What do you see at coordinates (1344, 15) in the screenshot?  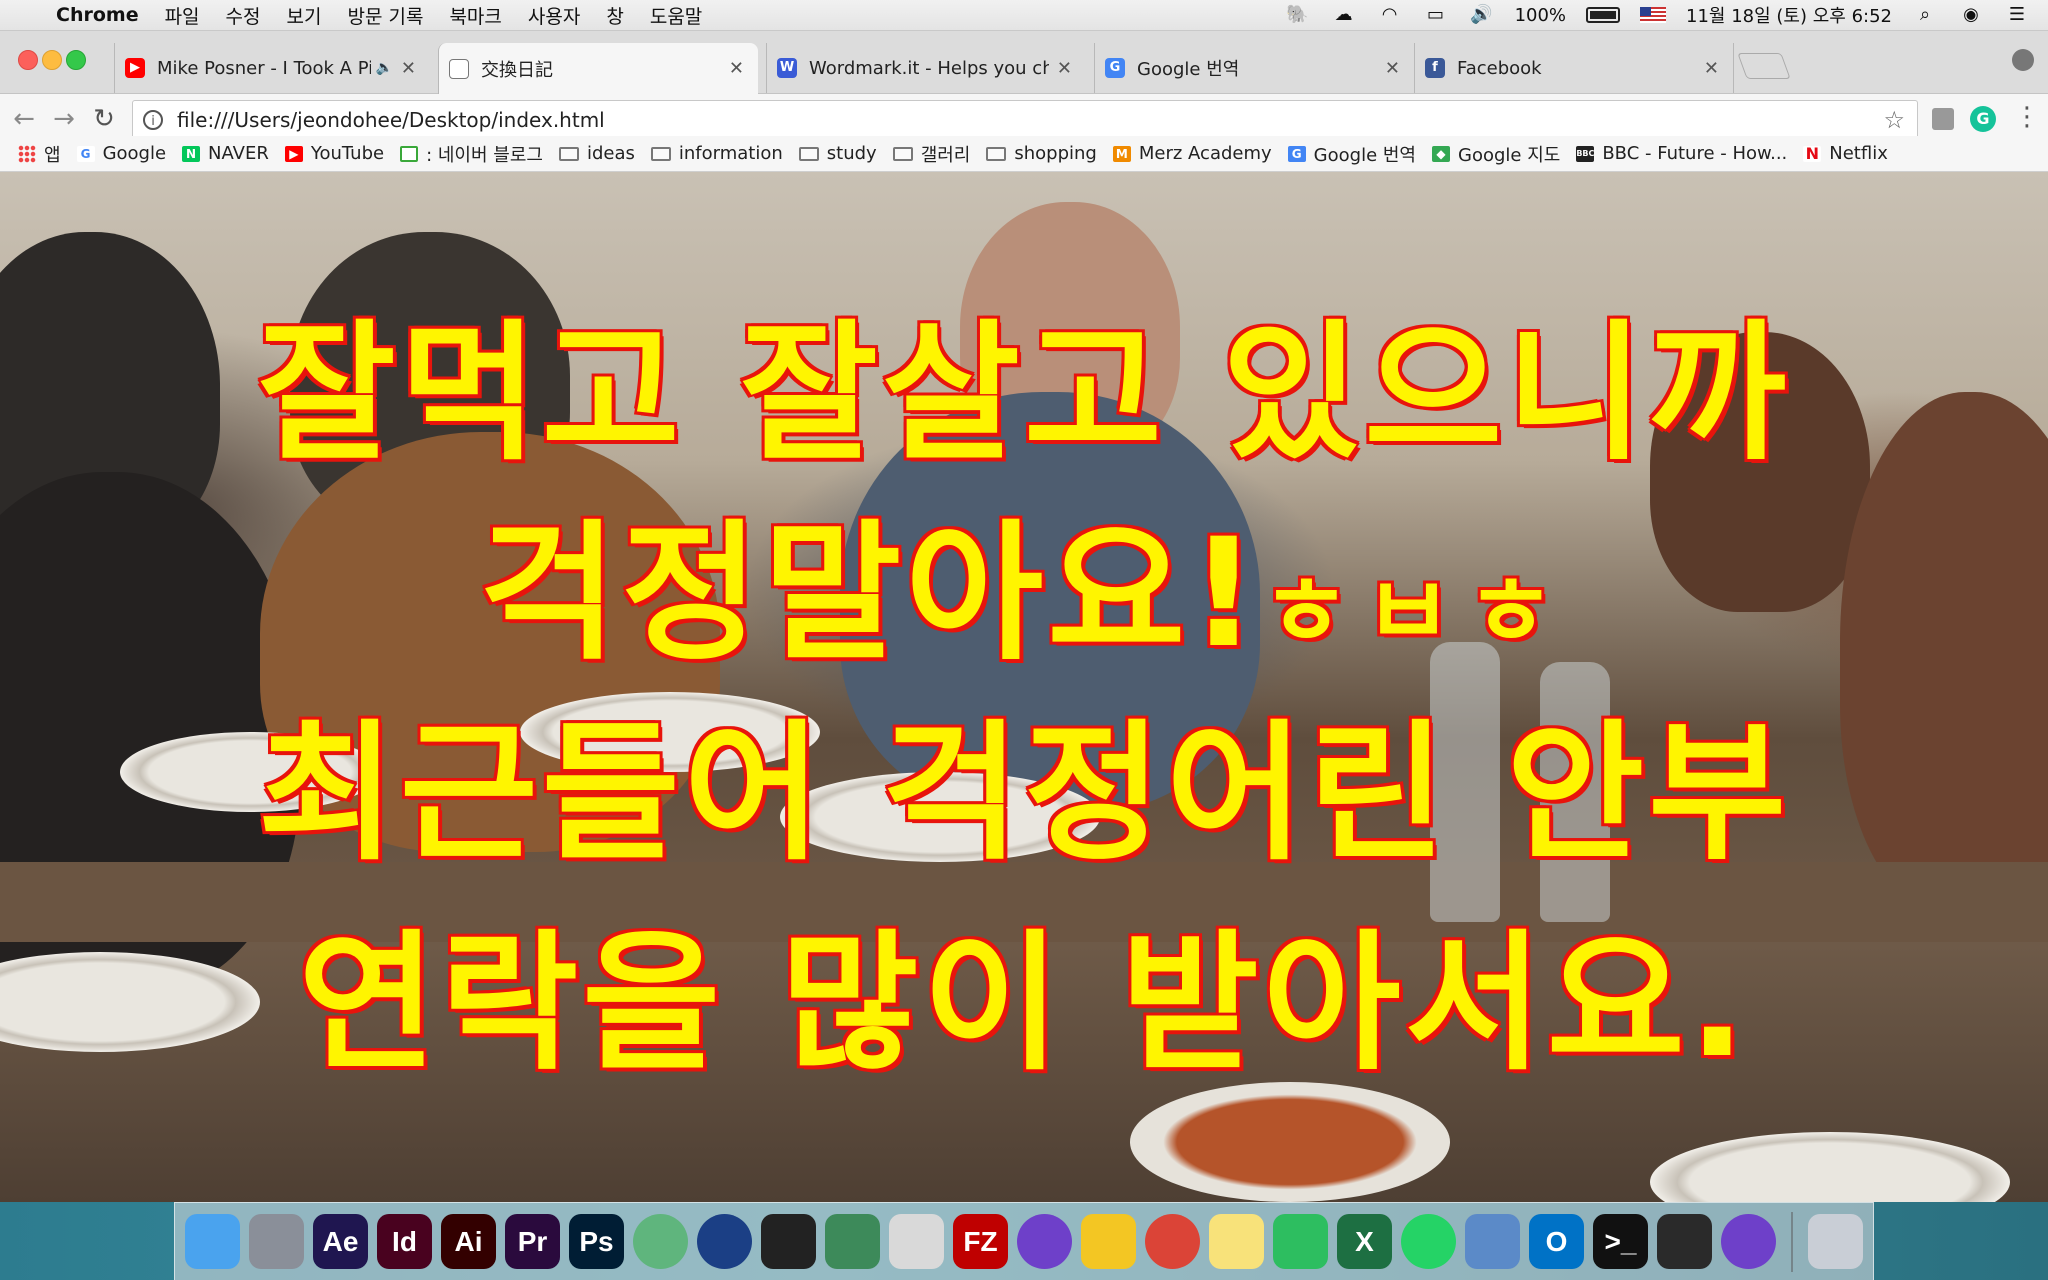 I see `creative-cloud-icon: ☁` at bounding box center [1344, 15].